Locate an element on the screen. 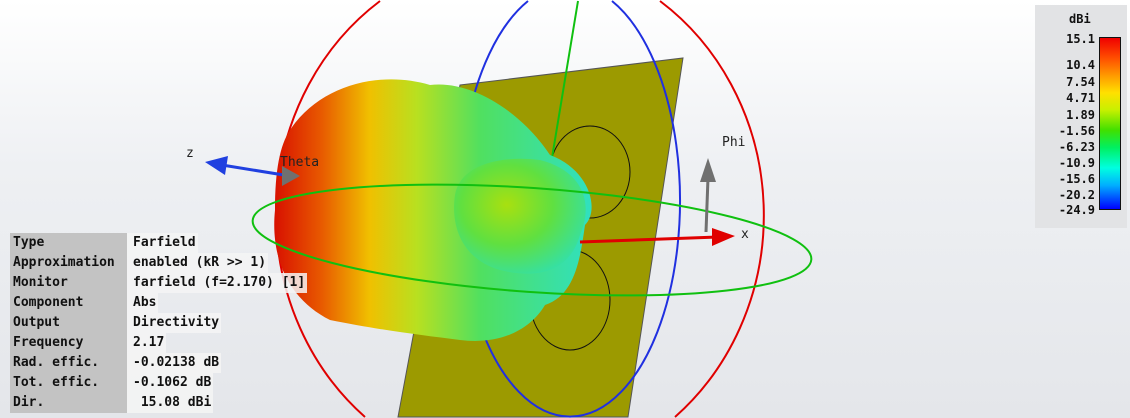 This screenshot has width=1130, height=418. legend-tick: -20.2 is located at coordinates (1076, 195).